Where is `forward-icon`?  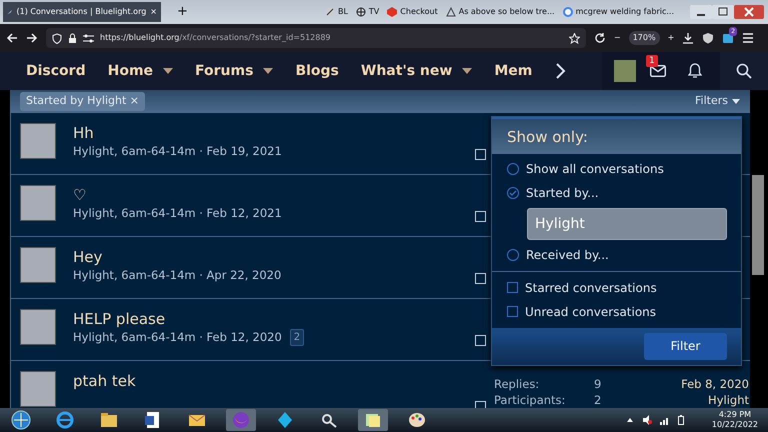 forward-icon is located at coordinates (32, 38).